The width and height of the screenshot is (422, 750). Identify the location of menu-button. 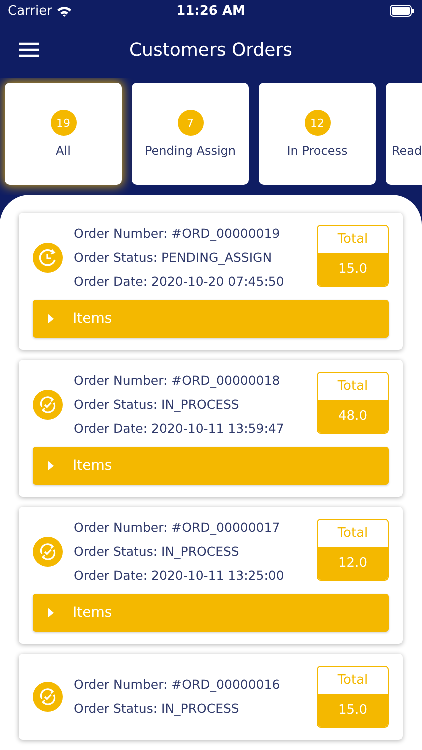
(29, 50).